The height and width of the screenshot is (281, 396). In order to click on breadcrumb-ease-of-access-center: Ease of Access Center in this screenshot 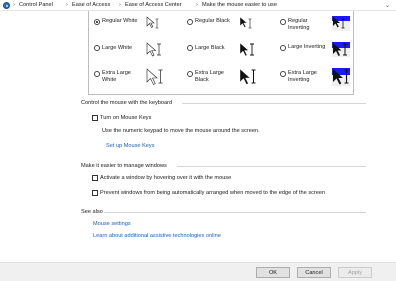, I will do `click(153, 5)`.